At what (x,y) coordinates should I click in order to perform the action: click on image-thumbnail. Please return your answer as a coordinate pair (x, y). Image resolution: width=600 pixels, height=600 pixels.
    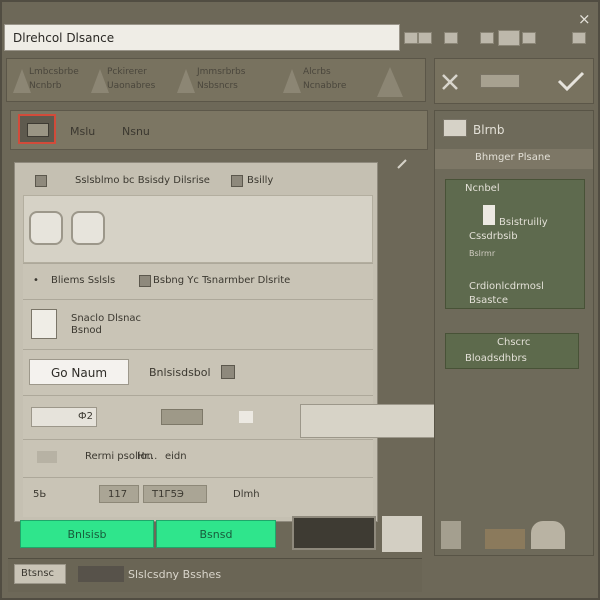
    Looking at the image, I should click on (402, 534).